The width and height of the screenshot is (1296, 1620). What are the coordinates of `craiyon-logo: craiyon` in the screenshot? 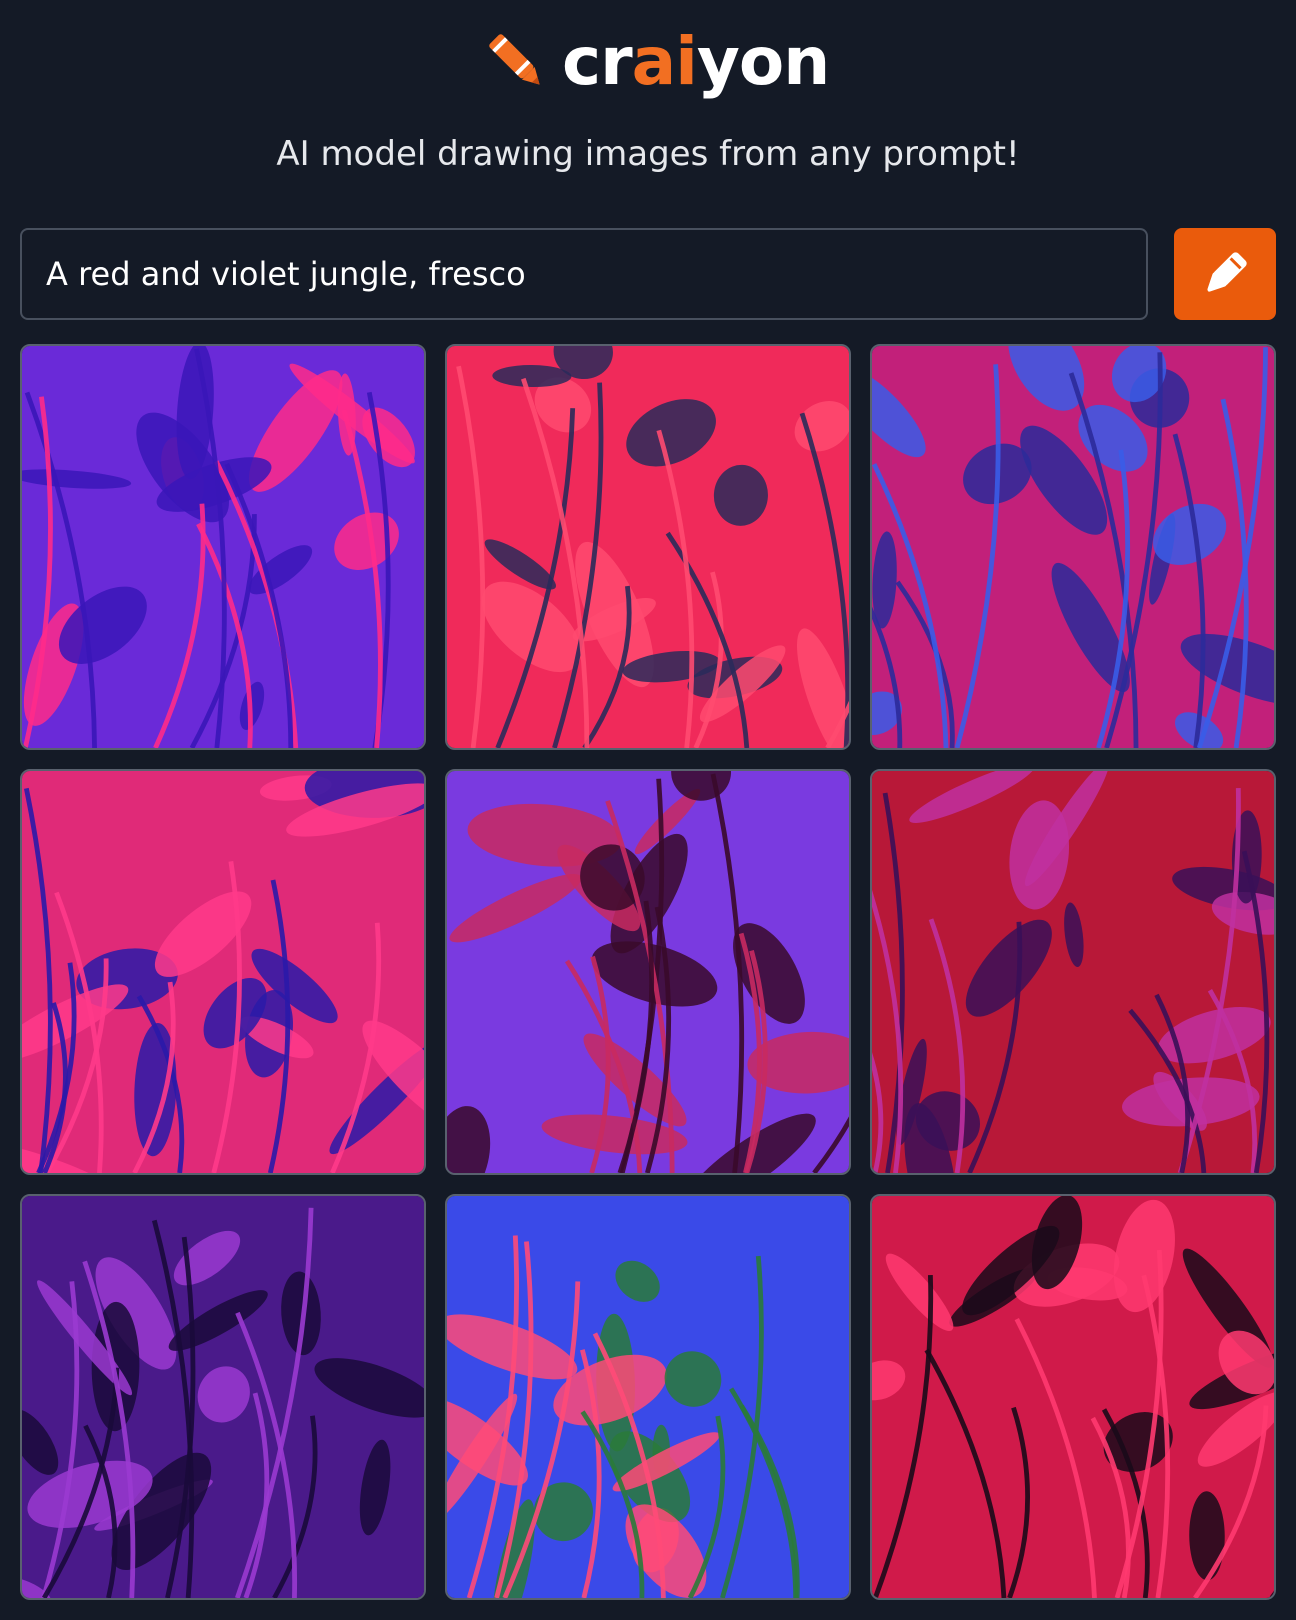 It's located at (656, 62).